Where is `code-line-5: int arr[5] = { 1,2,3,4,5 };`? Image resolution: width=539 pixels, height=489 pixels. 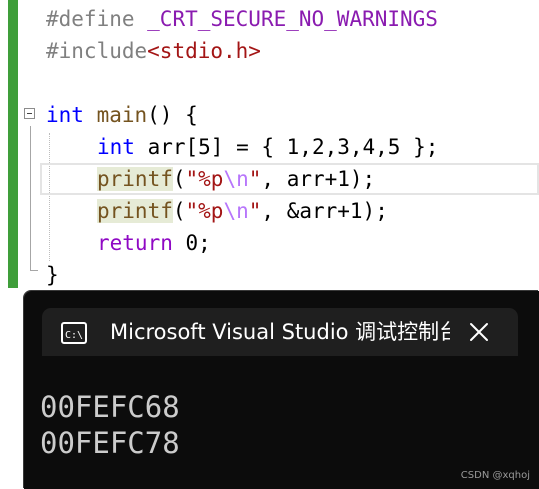
code-line-5: int arr[5] = { 1,2,3,4,5 }; is located at coordinates (242, 147).